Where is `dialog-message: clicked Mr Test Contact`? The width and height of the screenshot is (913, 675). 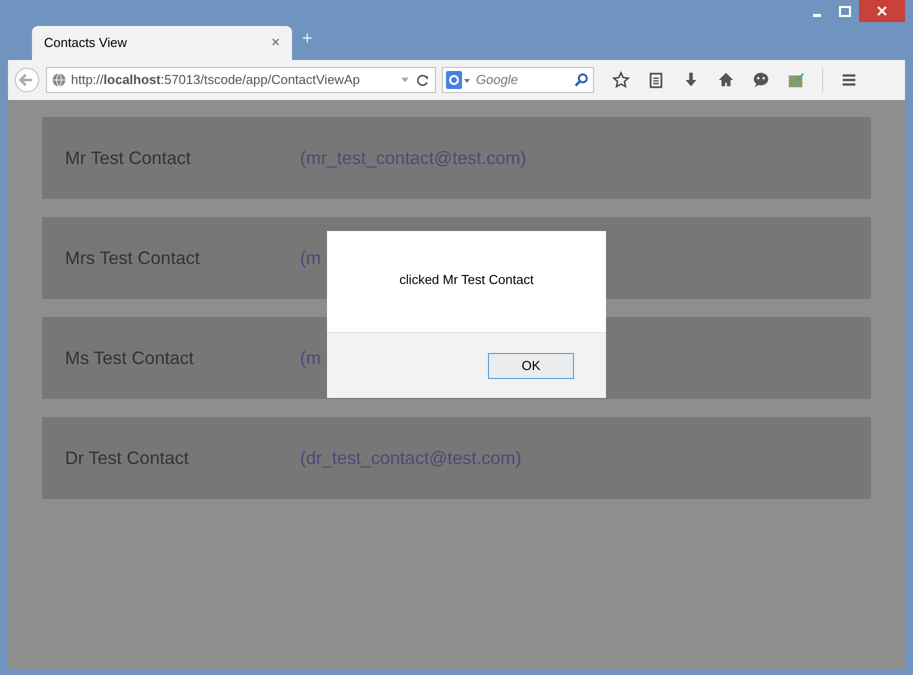
dialog-message: clicked Mr Test Contact is located at coordinates (466, 279).